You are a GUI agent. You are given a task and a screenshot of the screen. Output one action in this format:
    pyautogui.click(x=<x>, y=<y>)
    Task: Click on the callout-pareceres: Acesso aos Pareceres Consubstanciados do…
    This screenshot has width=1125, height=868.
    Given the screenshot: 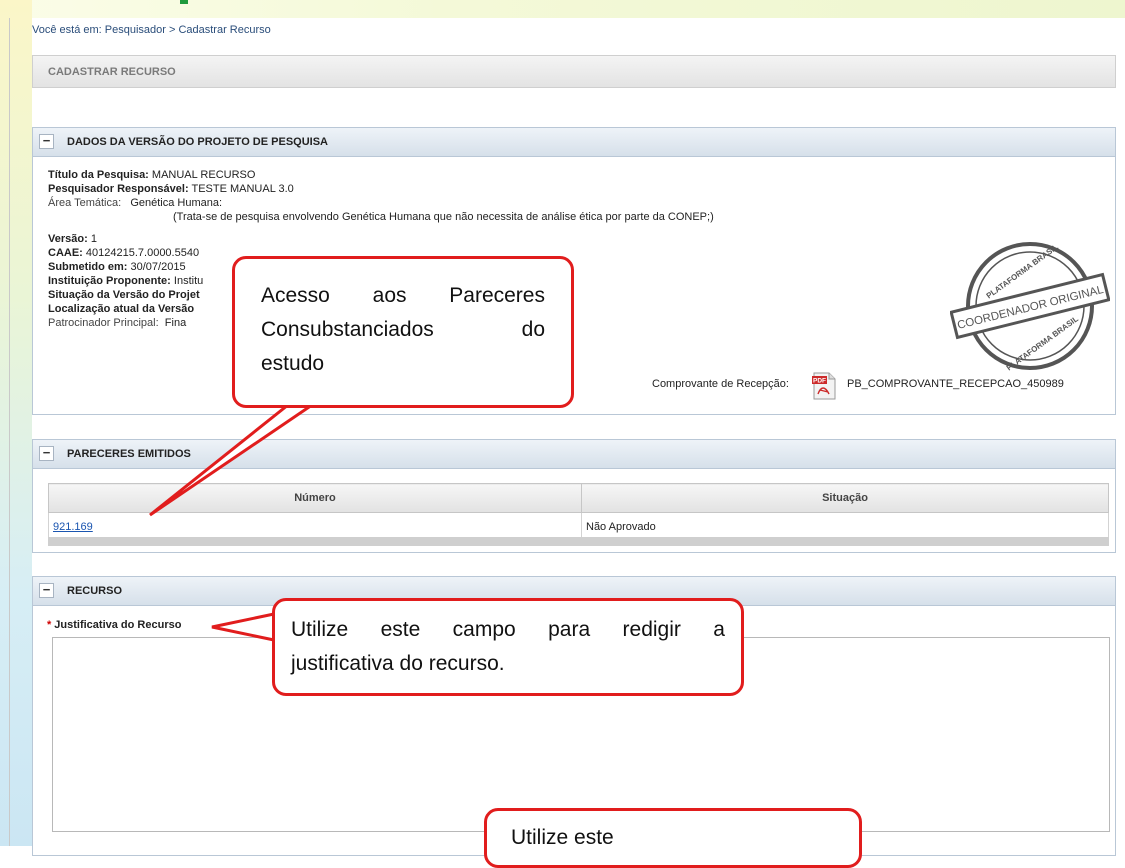 What is the action you would take?
    pyautogui.click(x=403, y=332)
    